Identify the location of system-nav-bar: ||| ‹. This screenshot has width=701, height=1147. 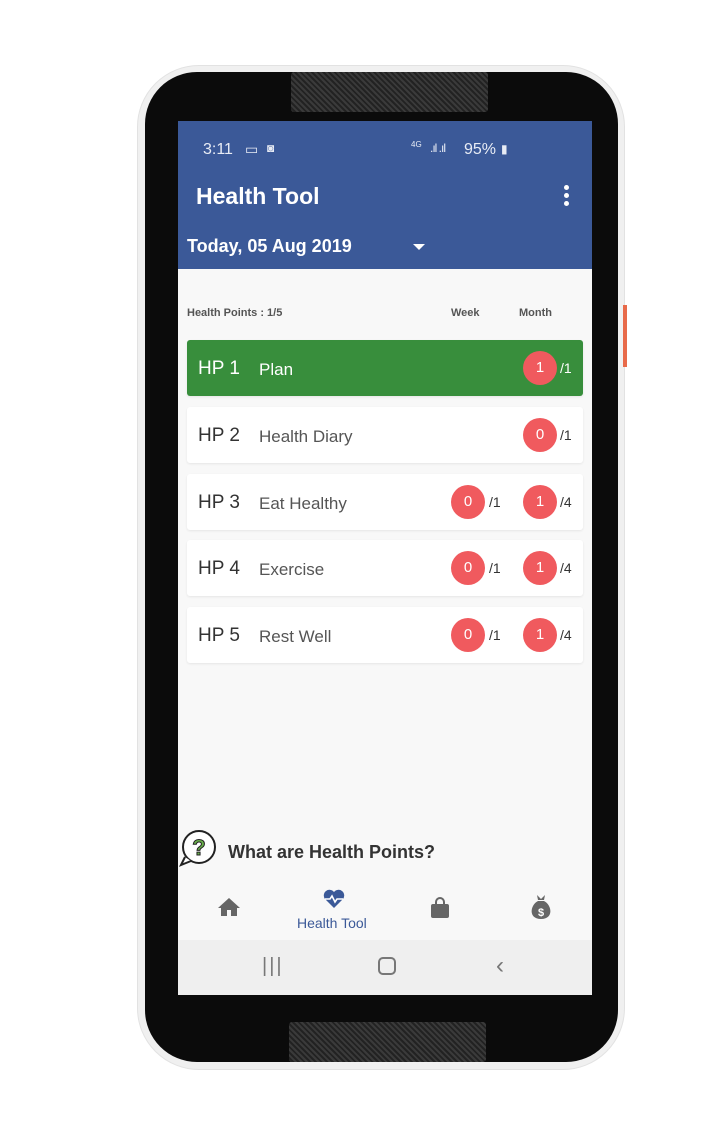
(385, 967).